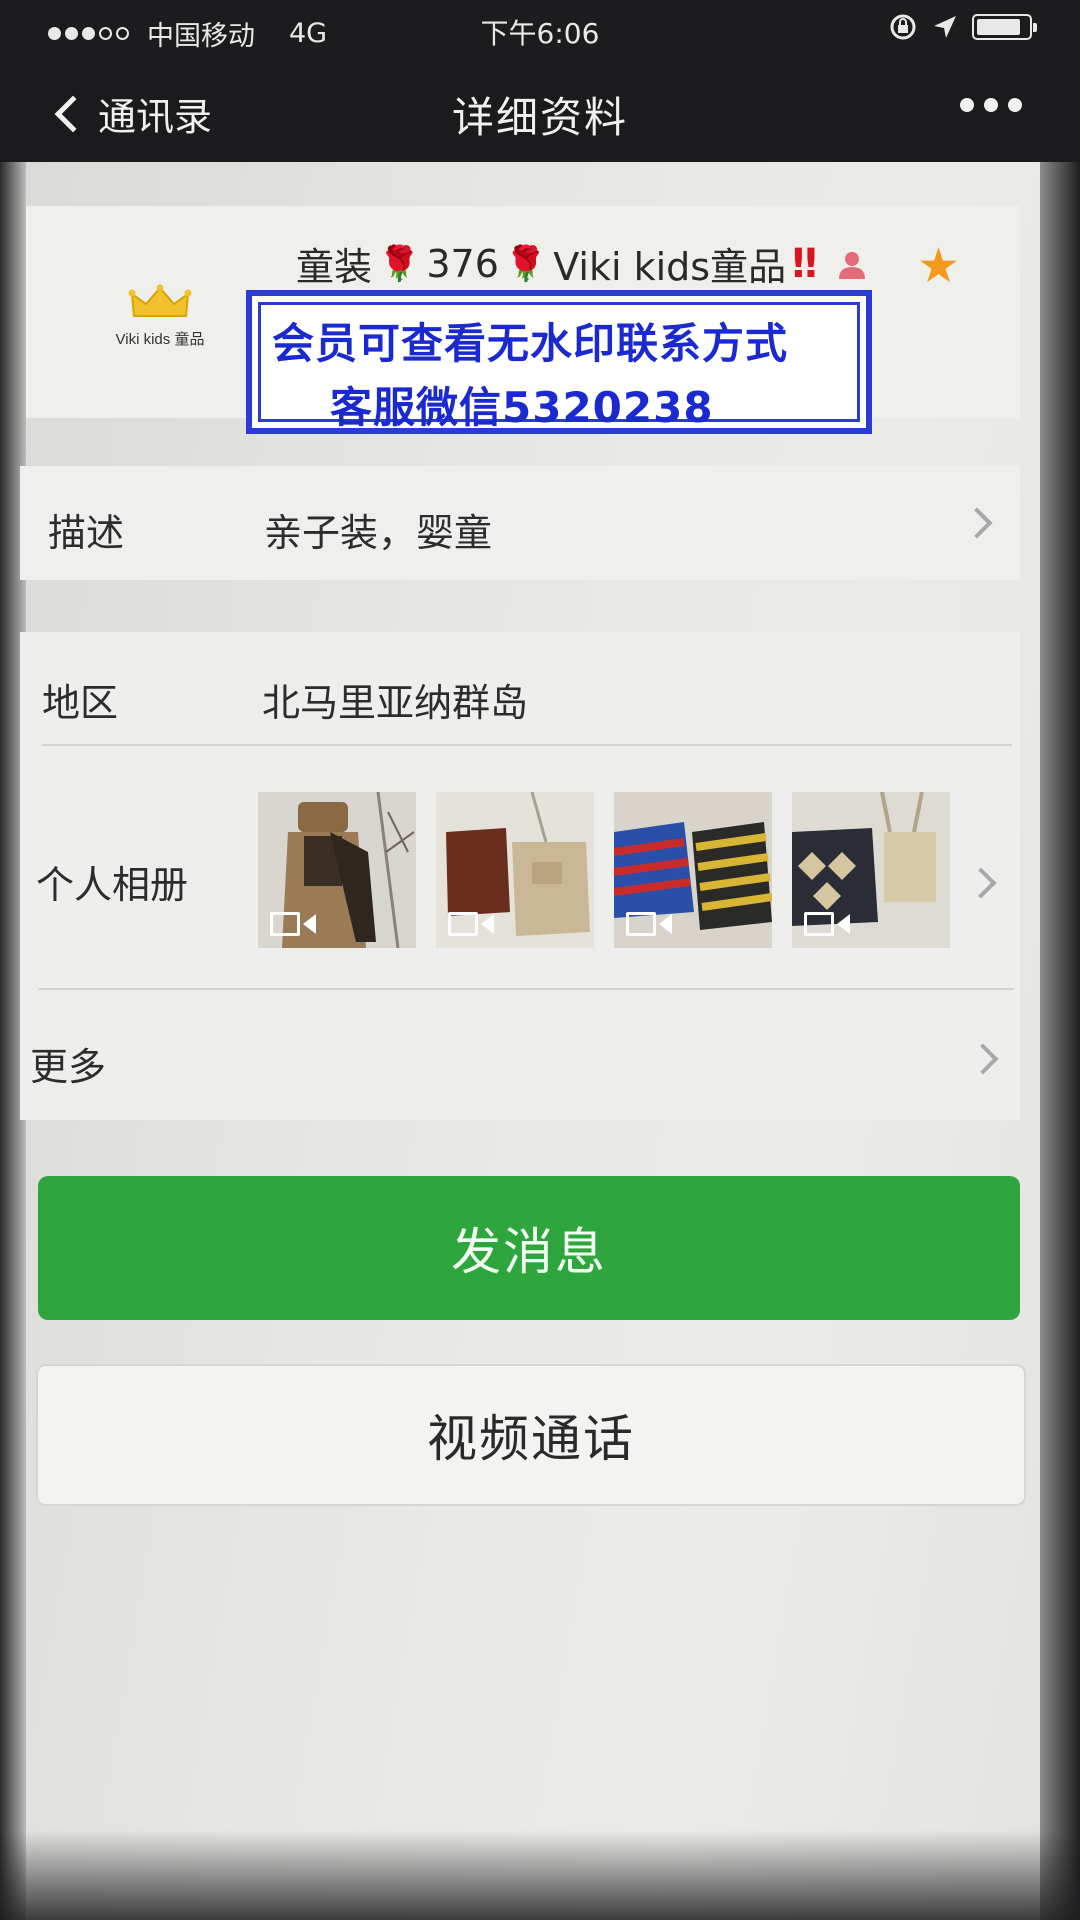  Describe the element at coordinates (378, 533) in the screenshot. I see `description-value: 亲子装，婴童` at that location.